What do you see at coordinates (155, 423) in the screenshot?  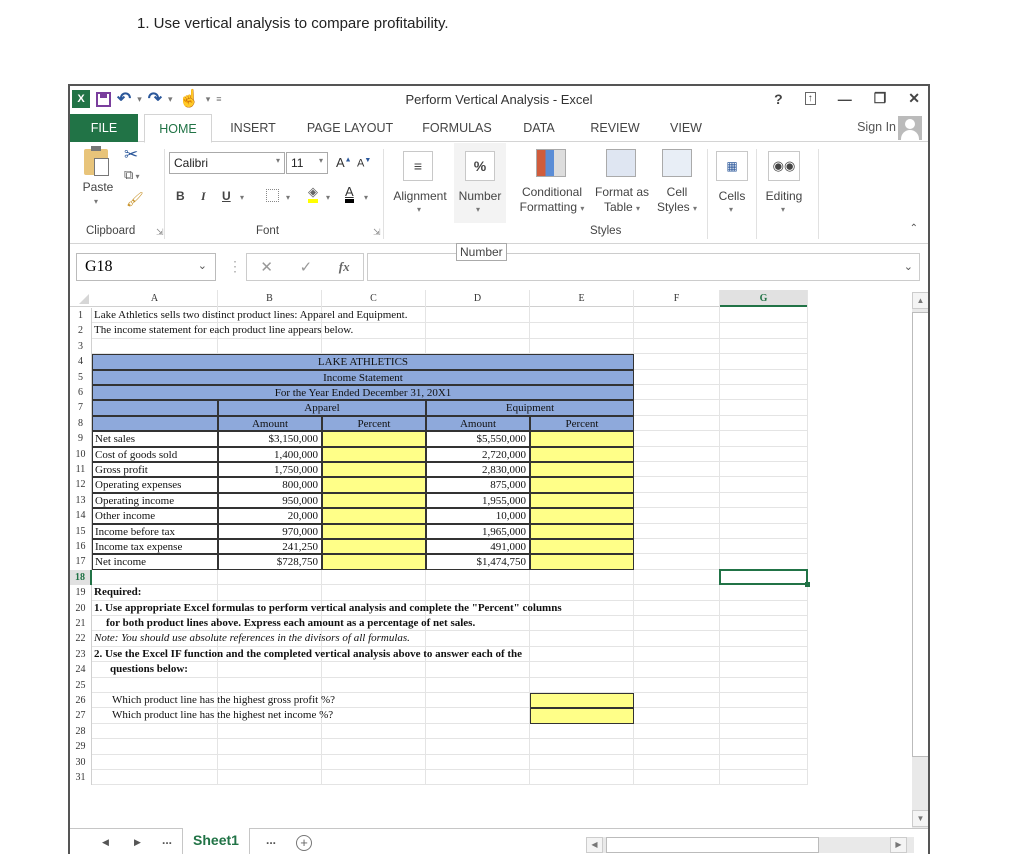 I see `header-blank` at bounding box center [155, 423].